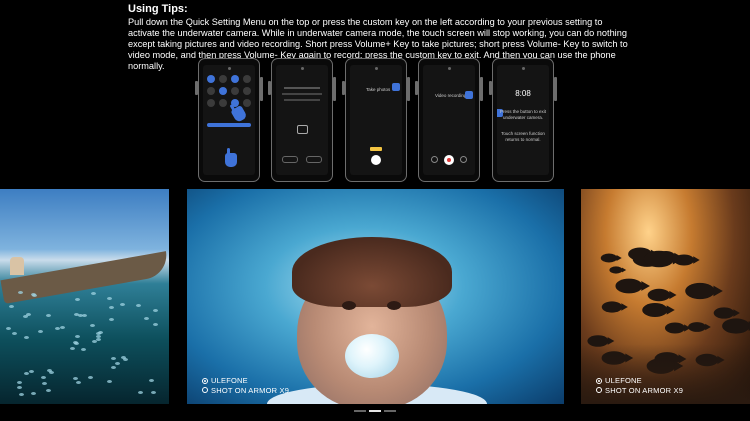  Describe the element at coordinates (376, 120) in the screenshot. I see `phone-step-3: Take photos` at that location.